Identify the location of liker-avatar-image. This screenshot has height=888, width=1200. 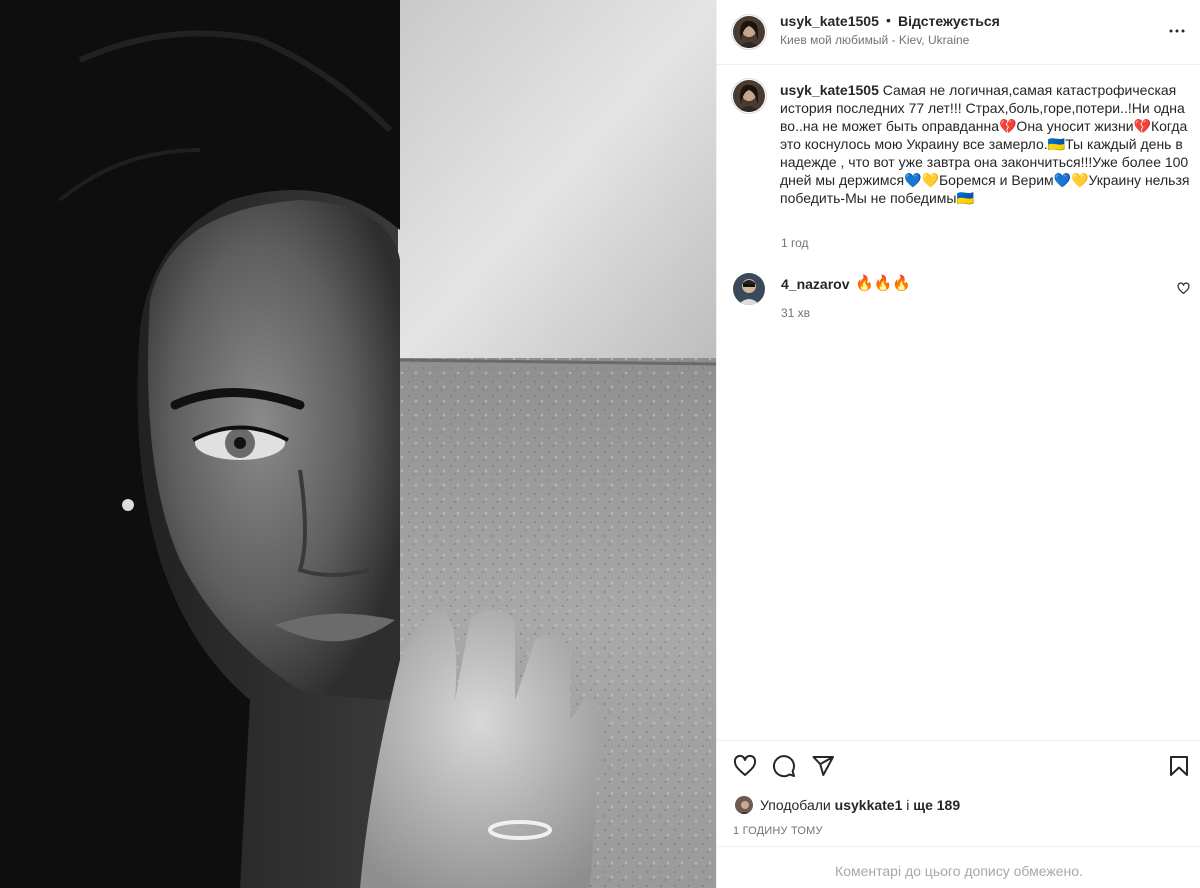
(744, 805).